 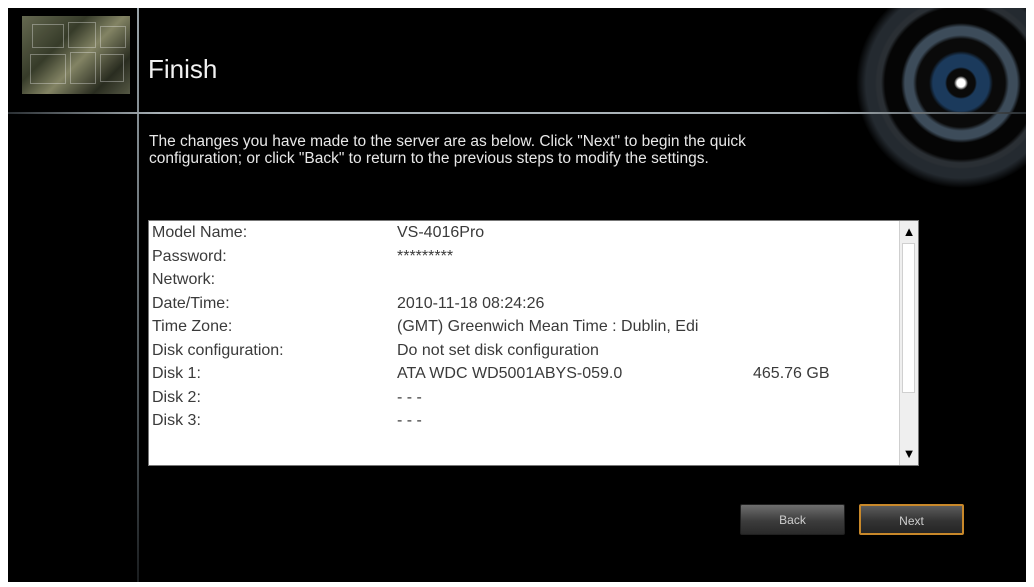 I want to click on summary-row-label: Model Name:, so click(x=200, y=232).